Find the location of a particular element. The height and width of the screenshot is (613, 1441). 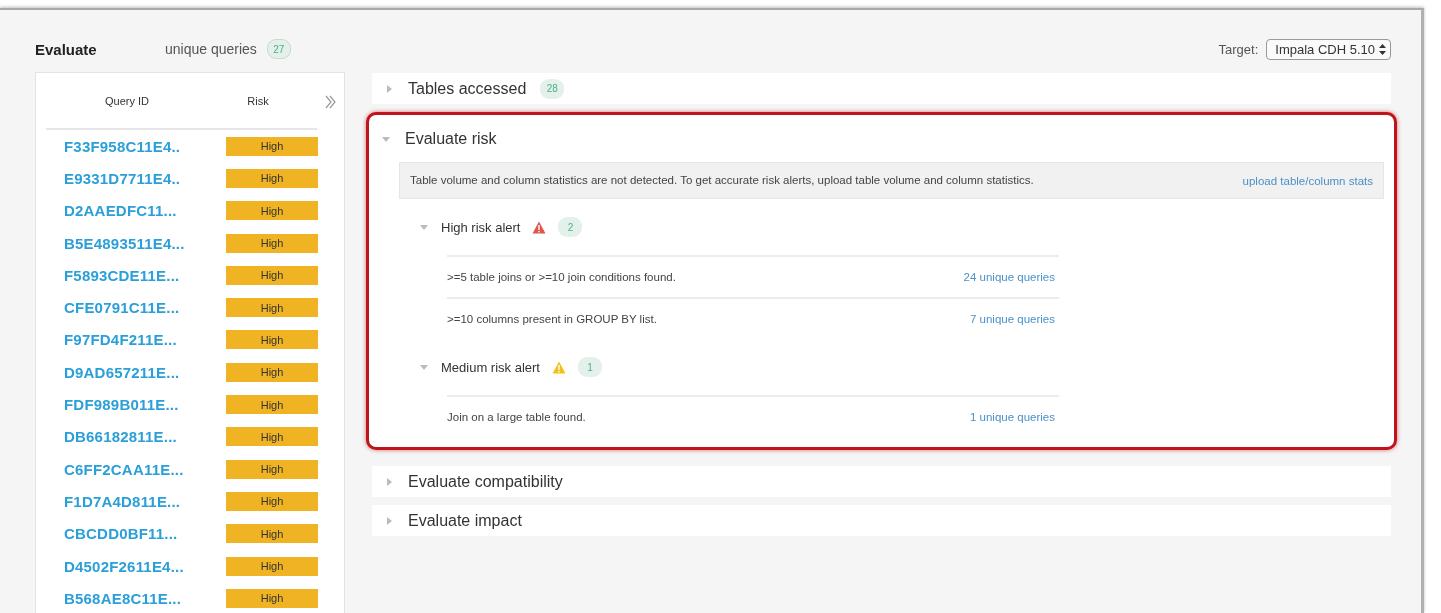

column-header: Risk is located at coordinates (258, 100).